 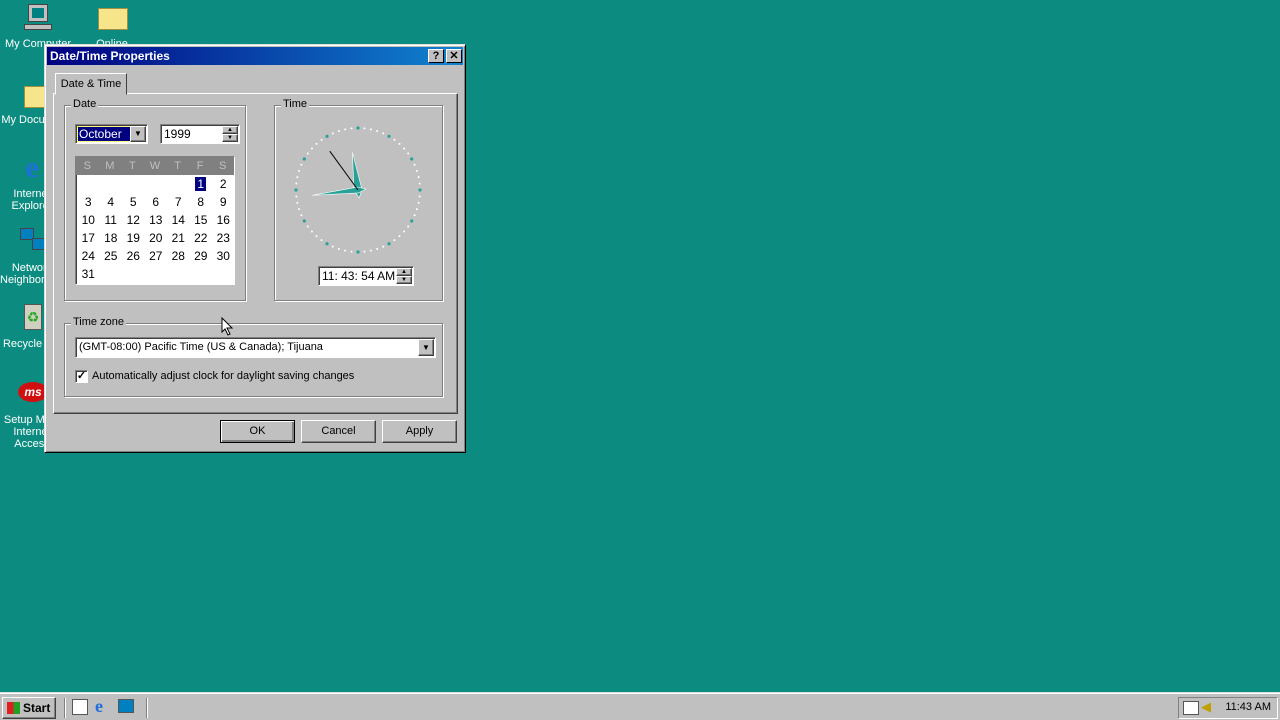 I want to click on close-button: ✕, so click(x=454, y=56).